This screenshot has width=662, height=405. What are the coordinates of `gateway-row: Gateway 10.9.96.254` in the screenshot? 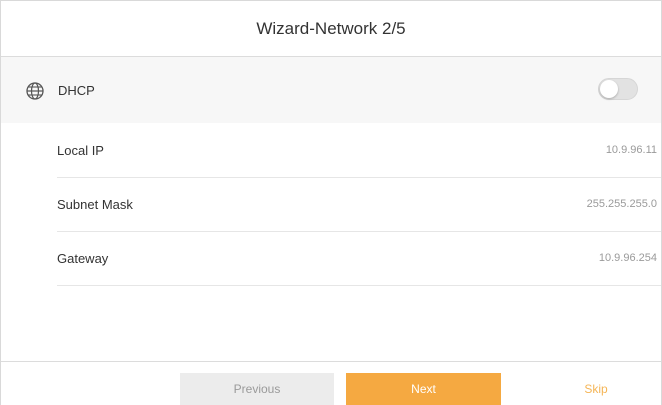 It's located at (359, 258).